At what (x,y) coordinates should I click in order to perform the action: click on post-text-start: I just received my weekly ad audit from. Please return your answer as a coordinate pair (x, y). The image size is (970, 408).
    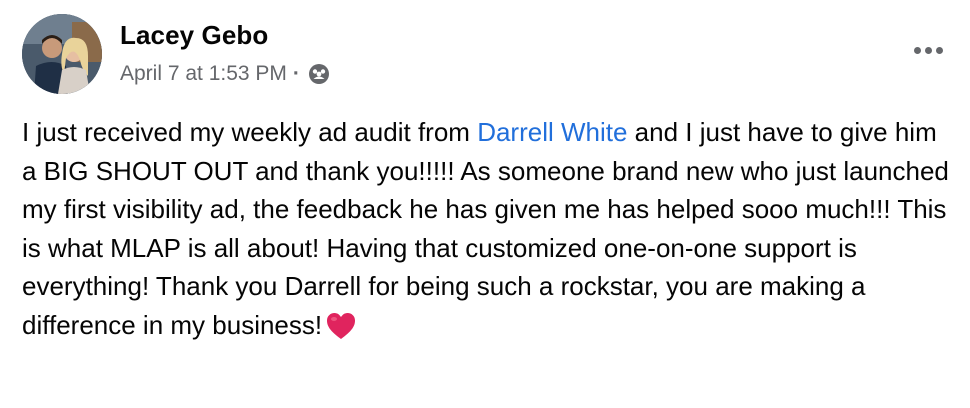
    Looking at the image, I should click on (250, 132).